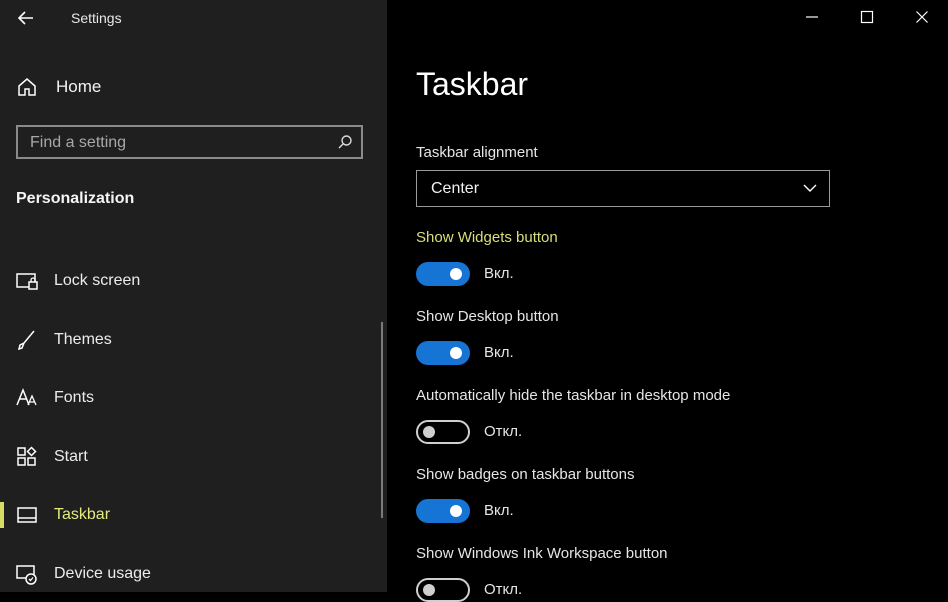 This screenshot has height=602, width=948. I want to click on search-input, so click(175, 143).